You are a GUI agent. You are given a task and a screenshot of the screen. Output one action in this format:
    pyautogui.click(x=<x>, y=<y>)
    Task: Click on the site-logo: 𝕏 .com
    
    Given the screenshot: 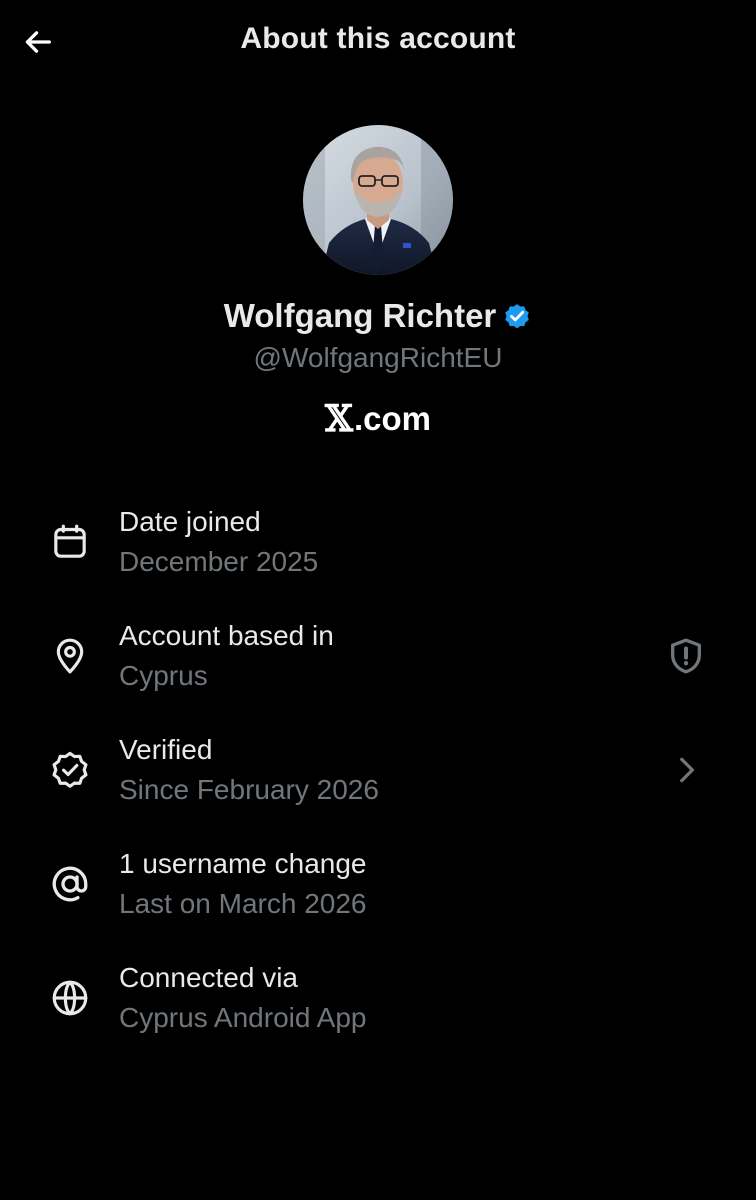 What is the action you would take?
    pyautogui.click(x=378, y=419)
    